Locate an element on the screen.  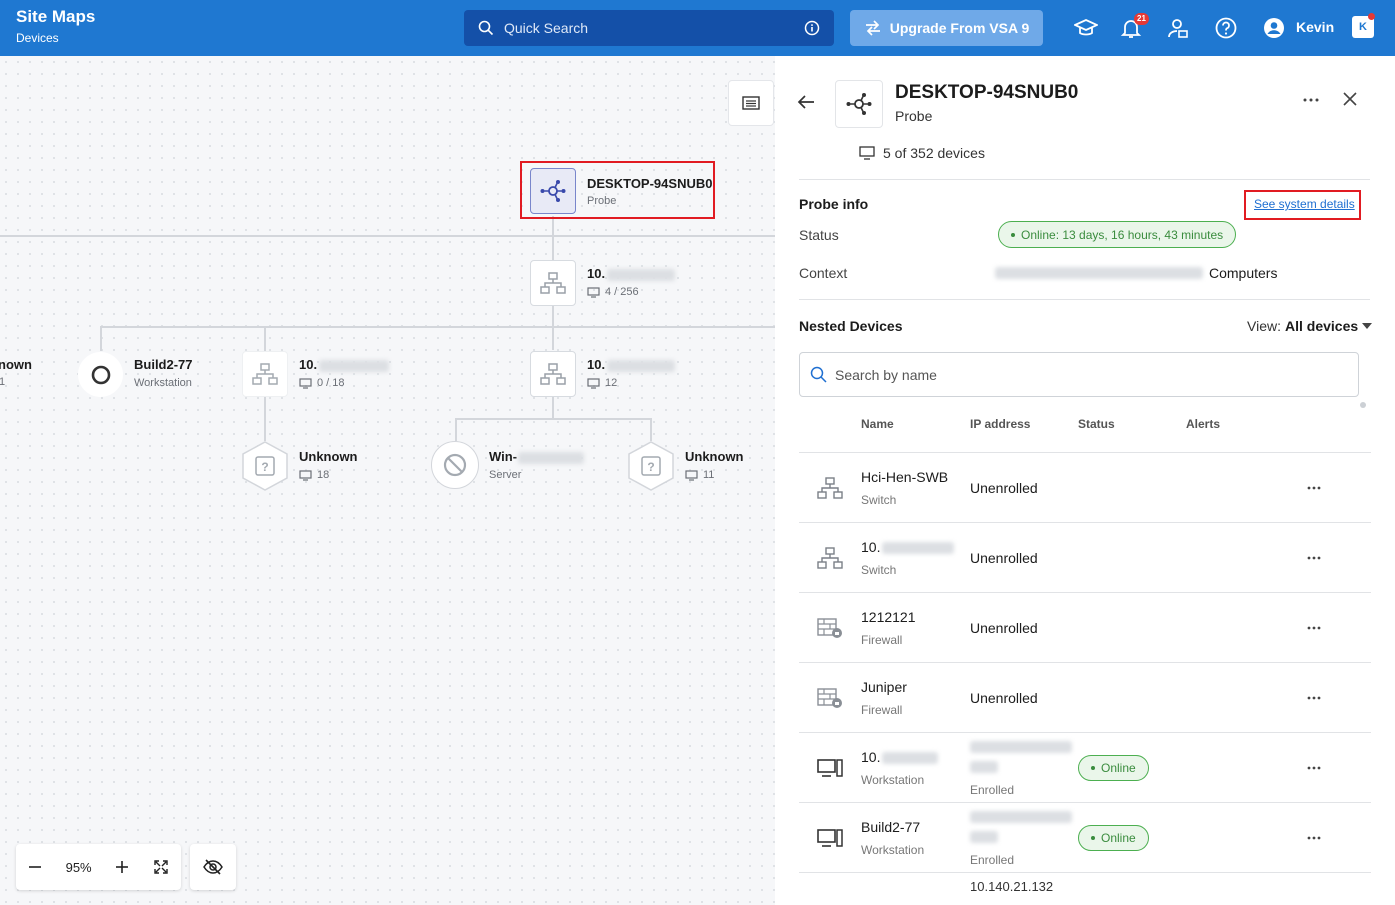
row-ip-redacted is located at coordinates (1021, 757).